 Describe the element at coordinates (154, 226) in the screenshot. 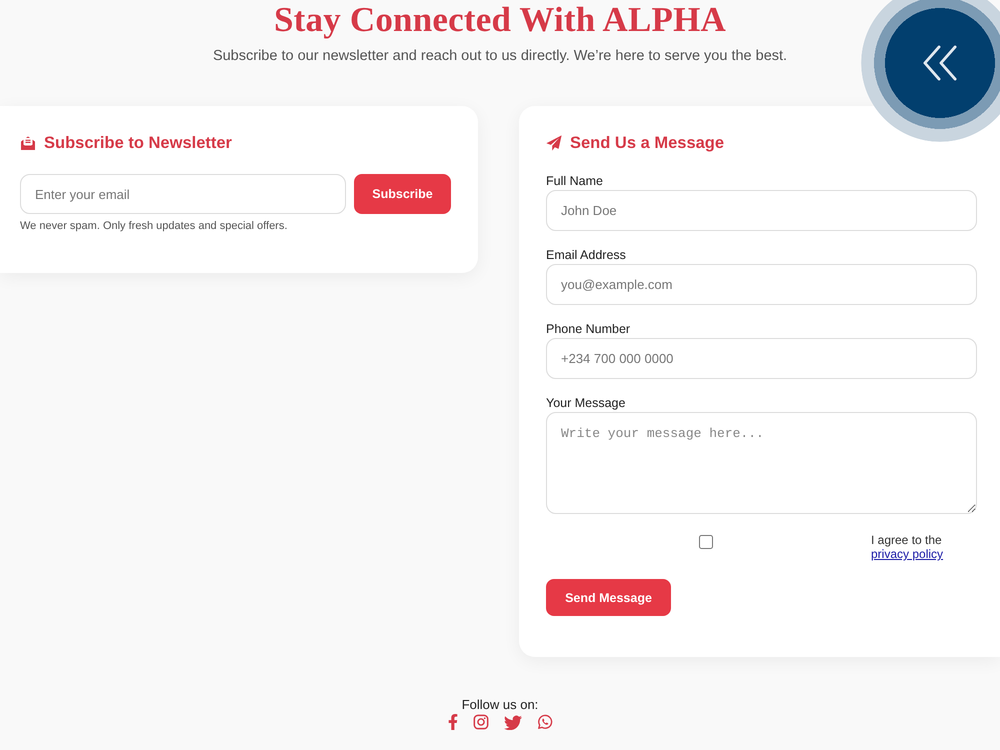

I see `newsletter-note: We never spam. Only fresh updates and special offers.` at that location.